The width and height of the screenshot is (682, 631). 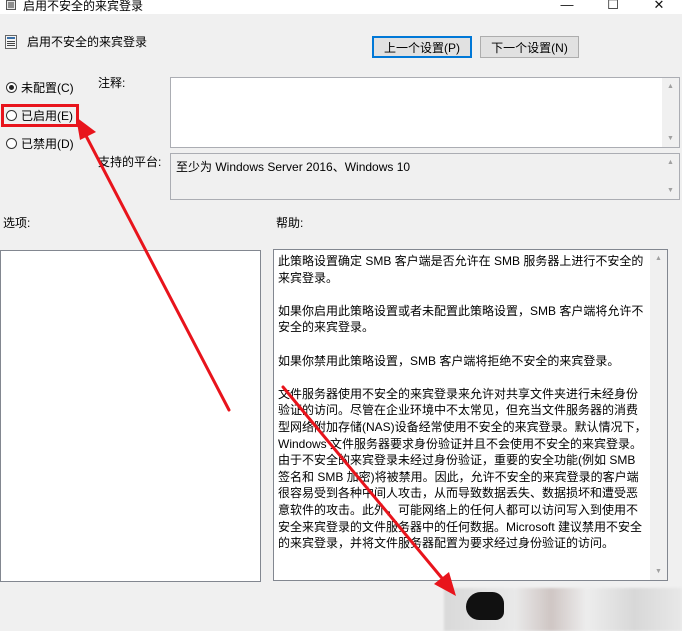 I want to click on help-paragraph: 如果你禁用此策略设置，SMB 客户端将拒绝不安全的来宾登录。, so click(x=449, y=360).